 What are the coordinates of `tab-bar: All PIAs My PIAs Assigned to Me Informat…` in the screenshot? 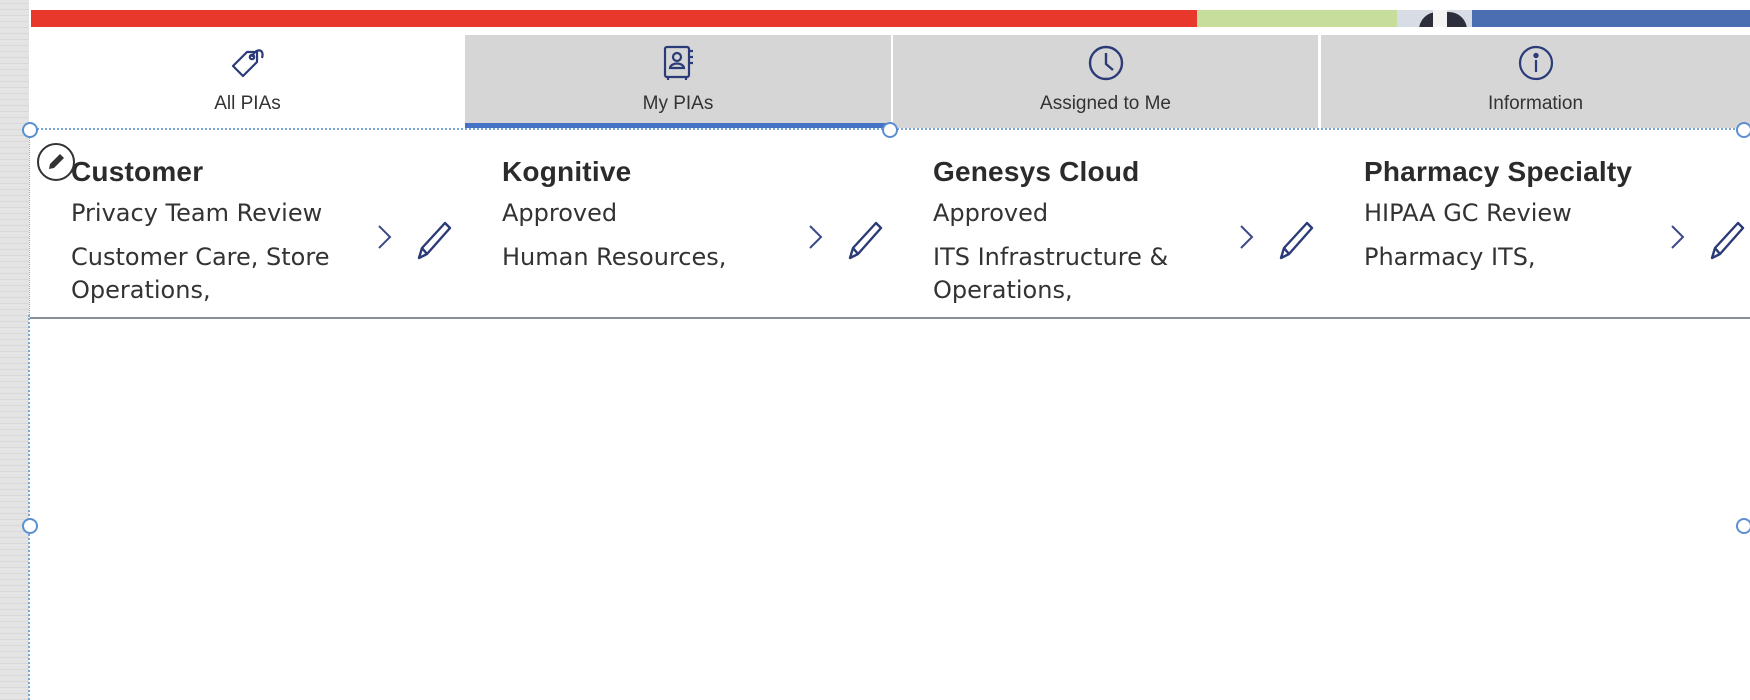 It's located at (890, 81).